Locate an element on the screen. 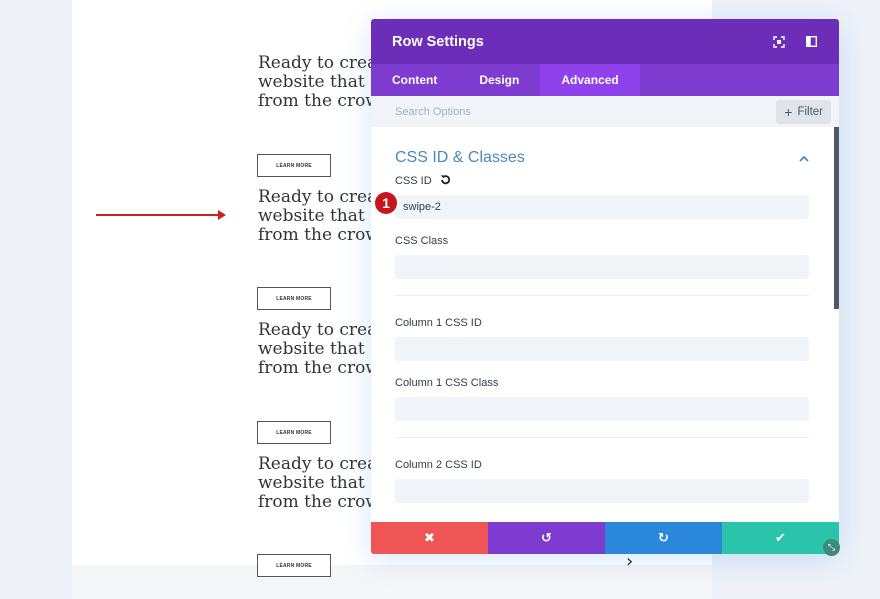 The image size is (880, 599). css-id-label: CSS ID is located at coordinates (413, 181).